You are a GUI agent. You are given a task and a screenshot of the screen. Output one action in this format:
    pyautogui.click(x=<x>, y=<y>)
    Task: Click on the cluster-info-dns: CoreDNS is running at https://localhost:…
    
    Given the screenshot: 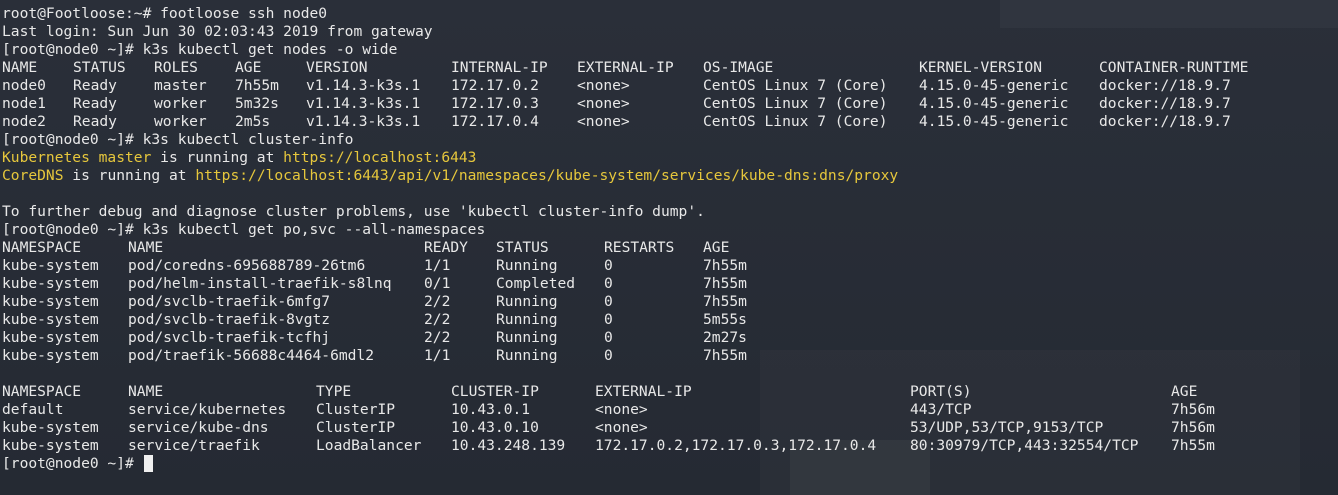 What is the action you would take?
    pyautogui.click(x=631, y=176)
    